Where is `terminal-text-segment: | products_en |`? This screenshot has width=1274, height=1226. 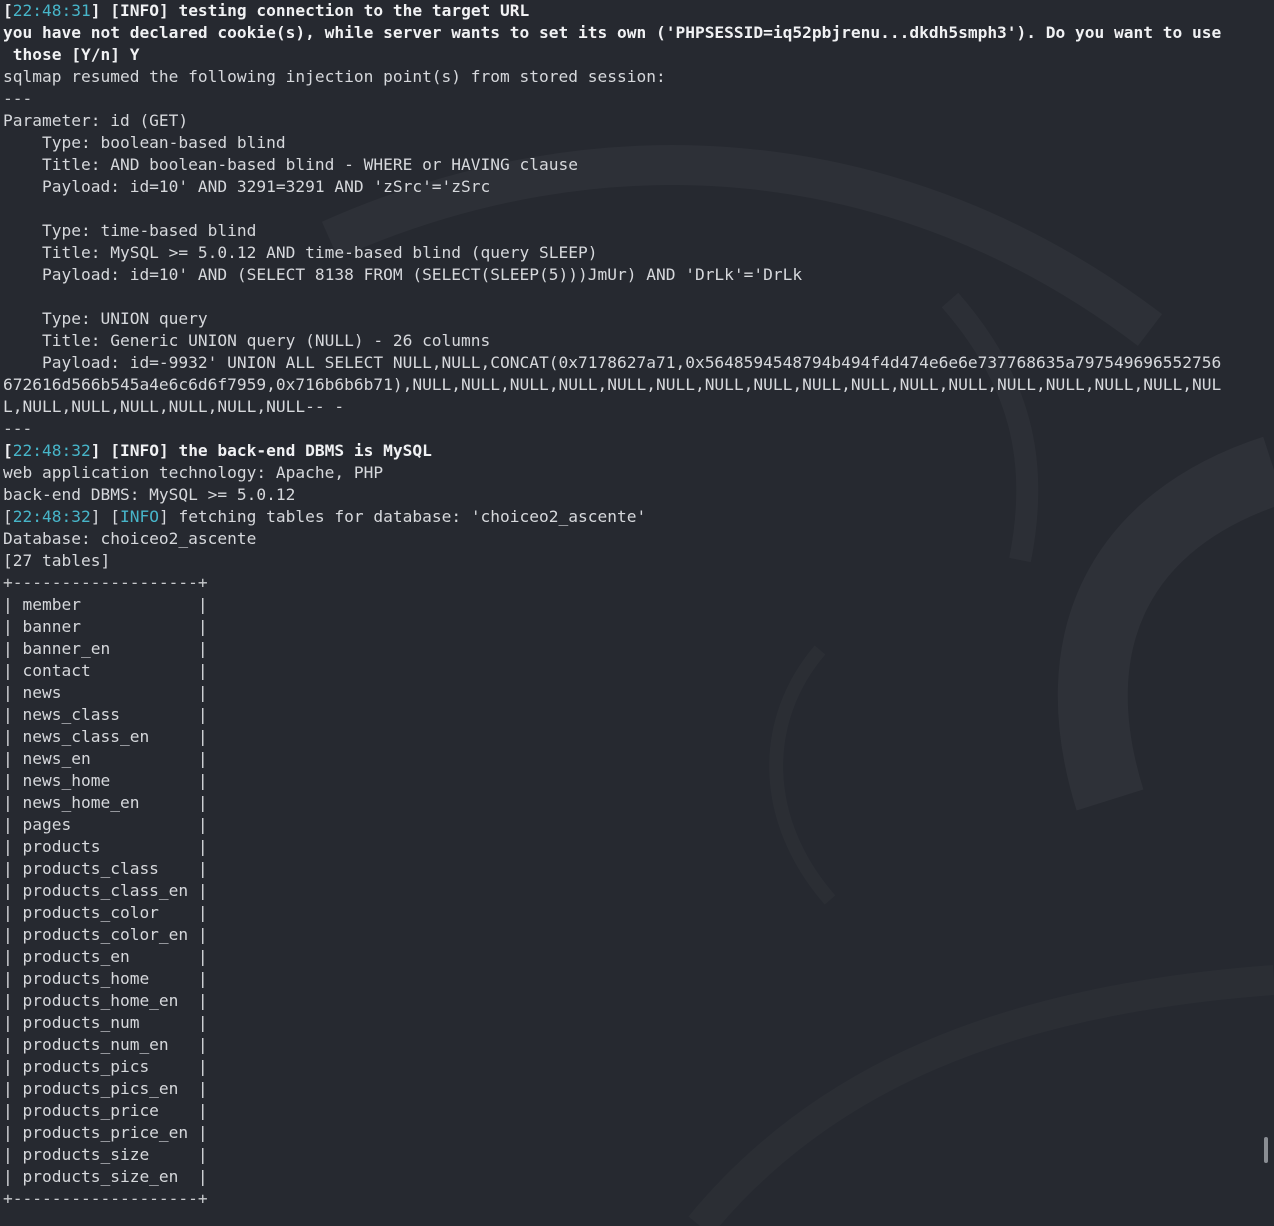
terminal-text-segment: | products_en | is located at coordinates (105, 956).